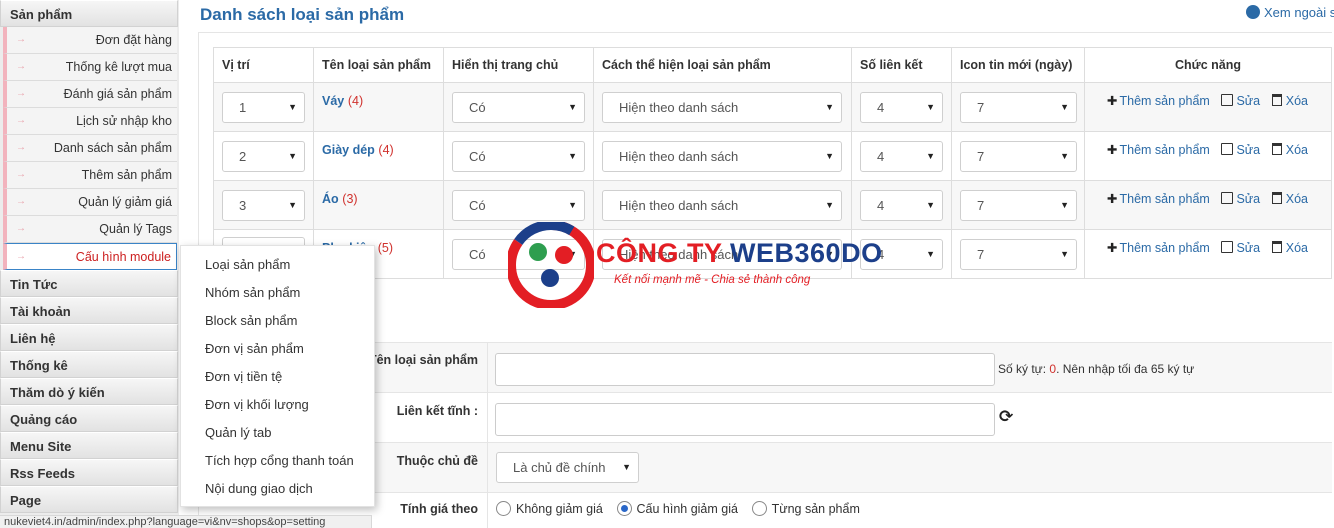 This screenshot has width=1334, height=528. What do you see at coordinates (277, 293) in the screenshot?
I see `submenu-item-groups: Nhóm sản phẩm` at bounding box center [277, 293].